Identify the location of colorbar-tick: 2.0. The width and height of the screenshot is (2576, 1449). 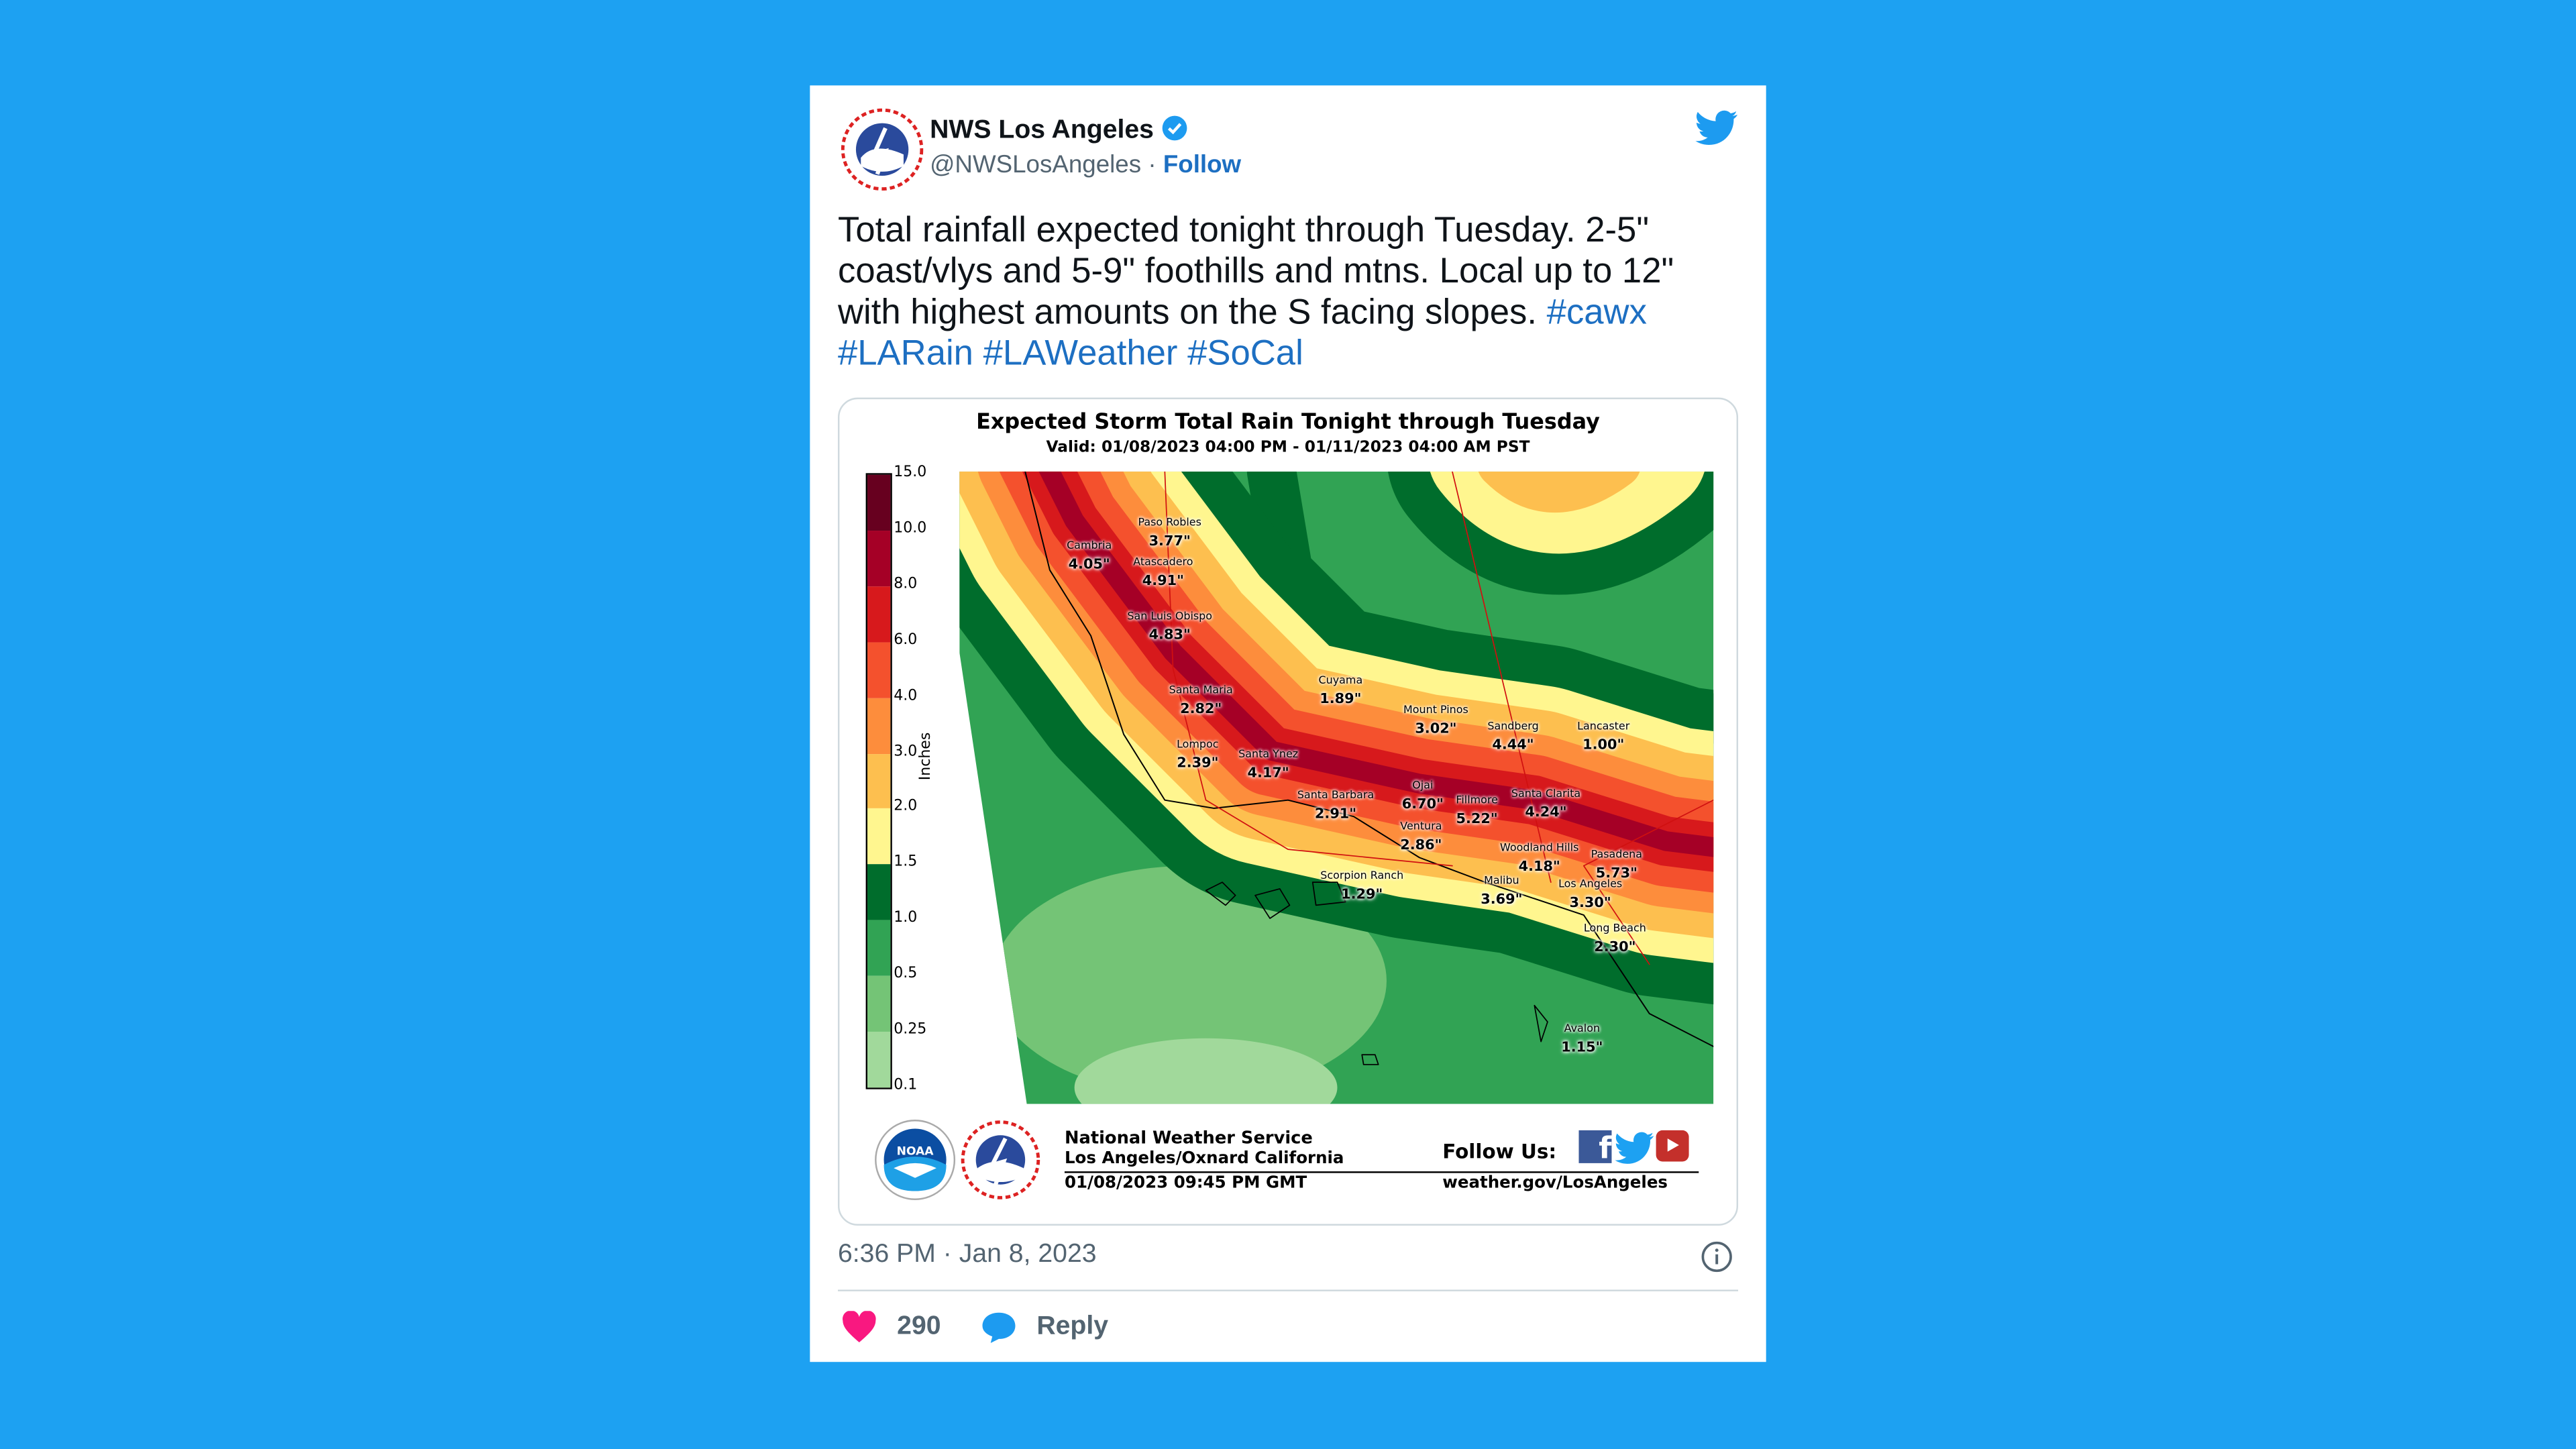
(906, 807).